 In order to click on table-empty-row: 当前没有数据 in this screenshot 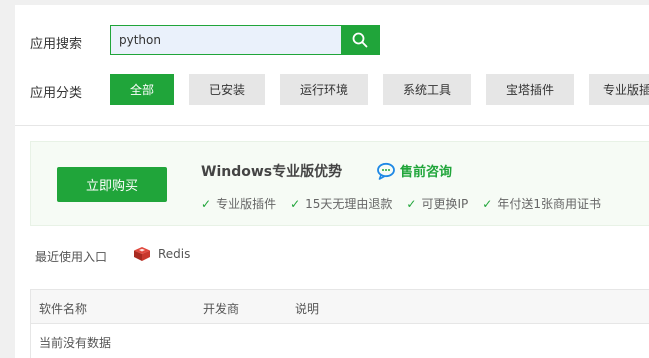, I will do `click(340, 341)`.